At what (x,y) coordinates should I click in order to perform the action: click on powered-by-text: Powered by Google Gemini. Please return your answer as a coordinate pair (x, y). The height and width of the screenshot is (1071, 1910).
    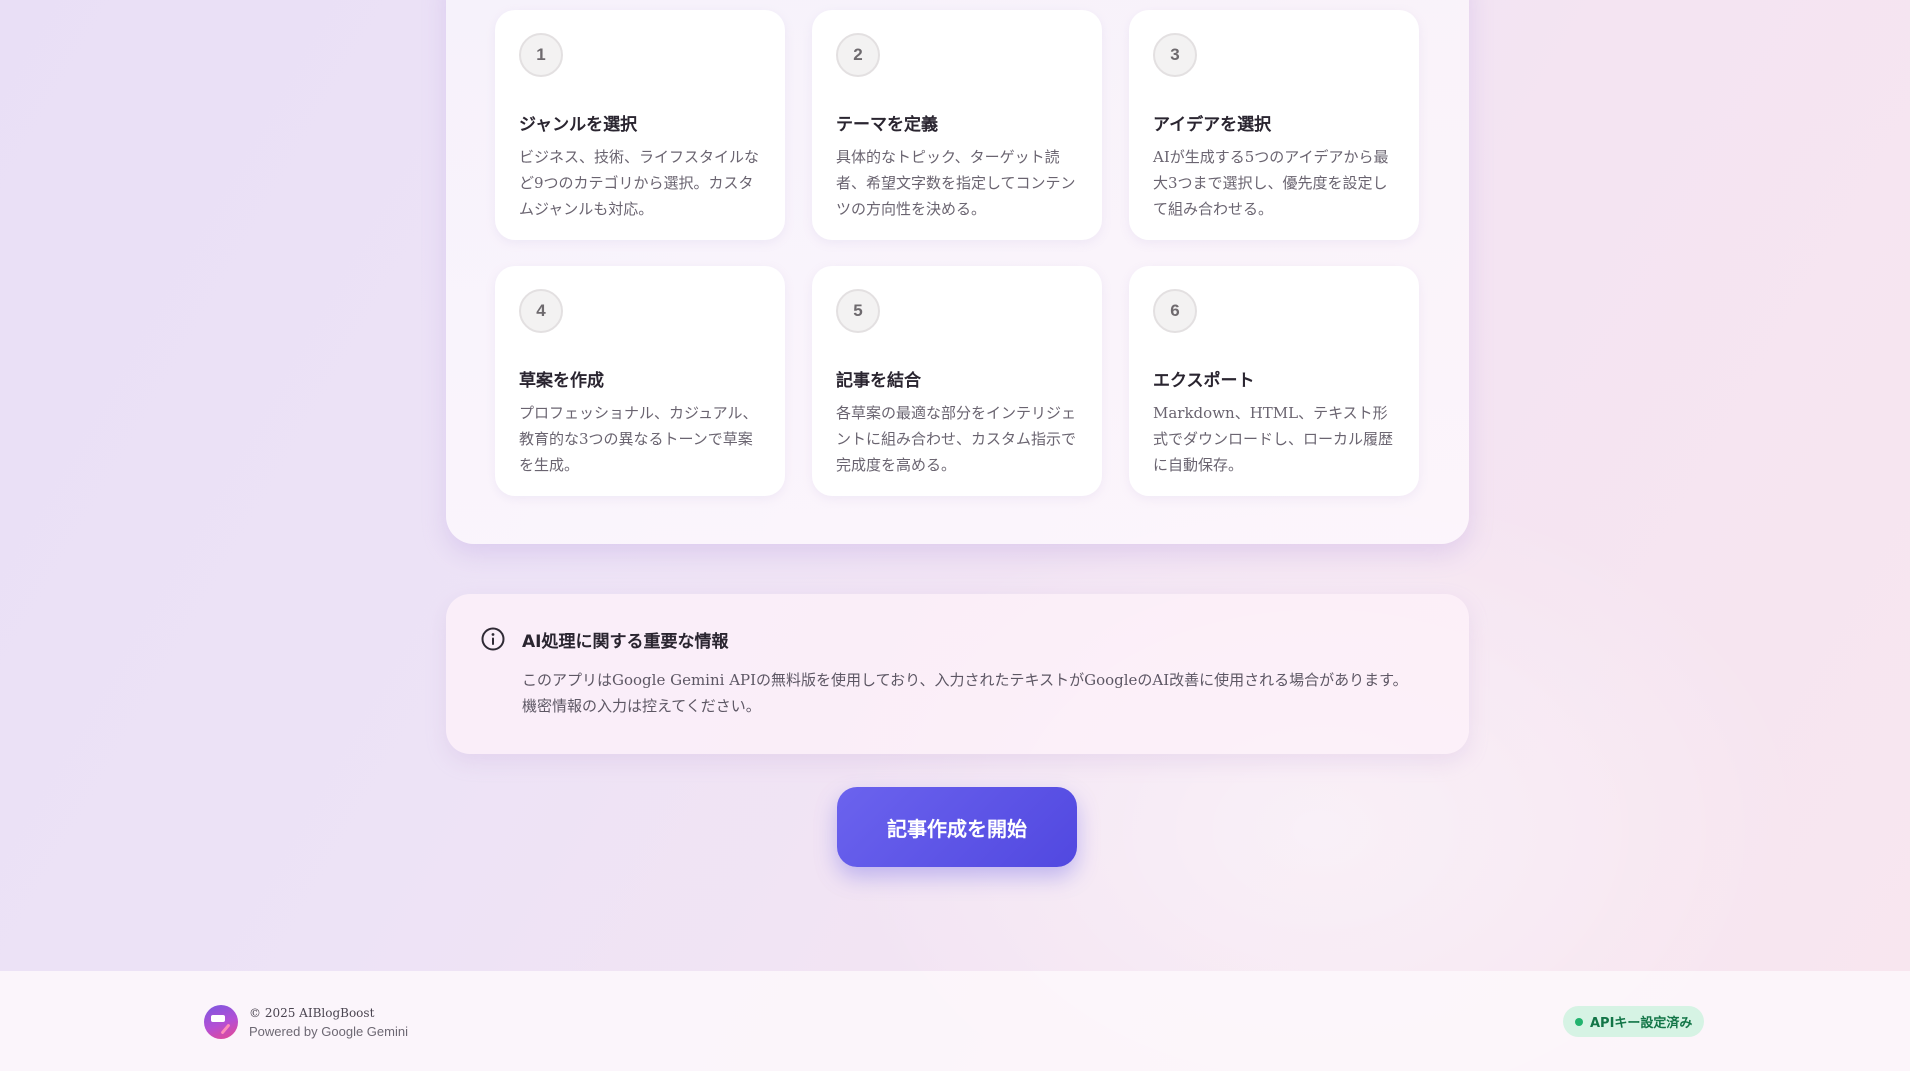
    Looking at the image, I should click on (328, 1031).